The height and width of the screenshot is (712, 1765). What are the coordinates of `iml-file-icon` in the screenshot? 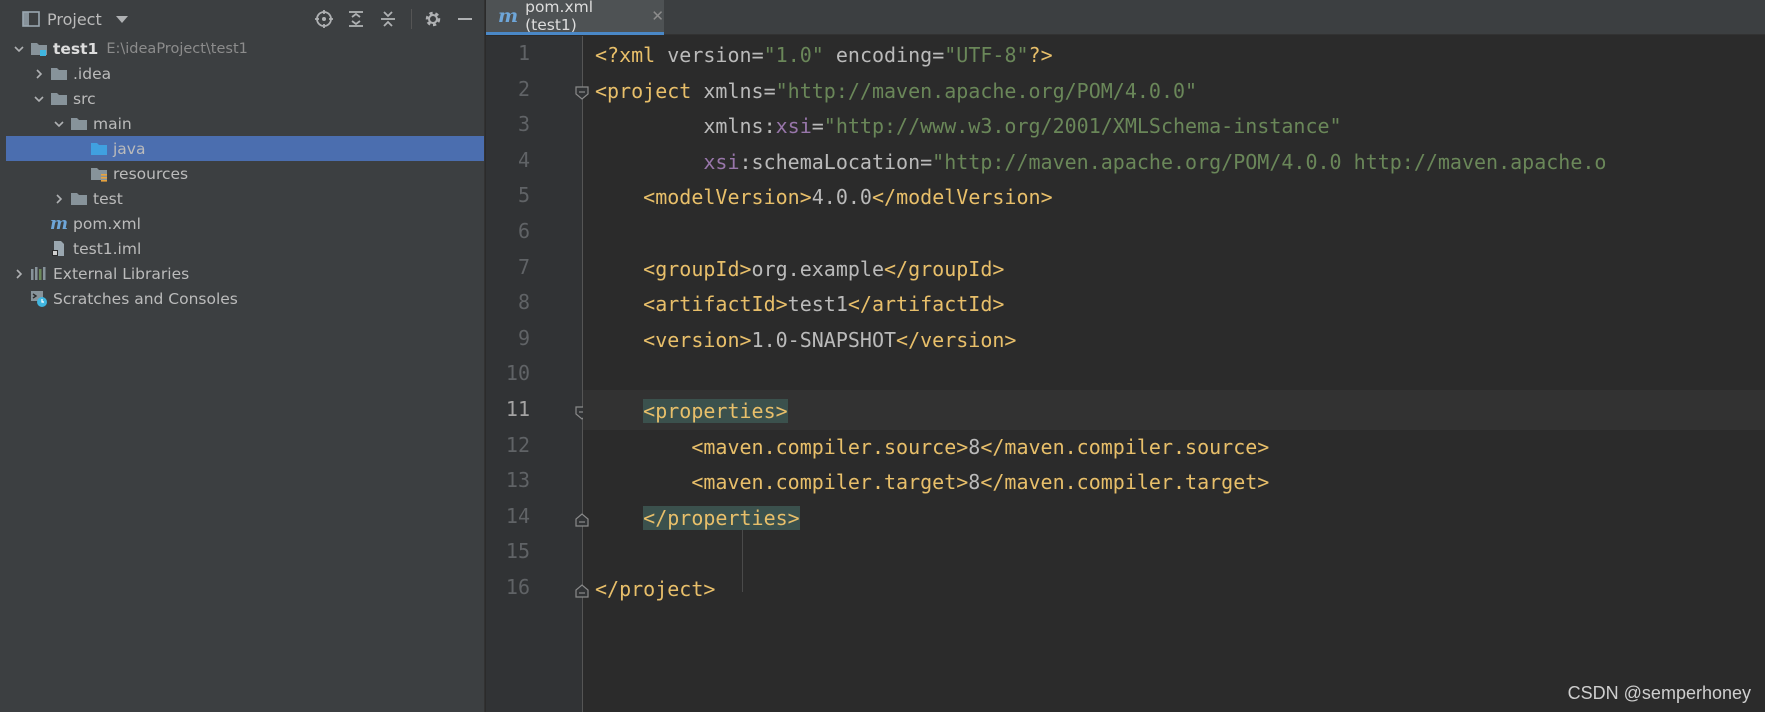 It's located at (59, 249).